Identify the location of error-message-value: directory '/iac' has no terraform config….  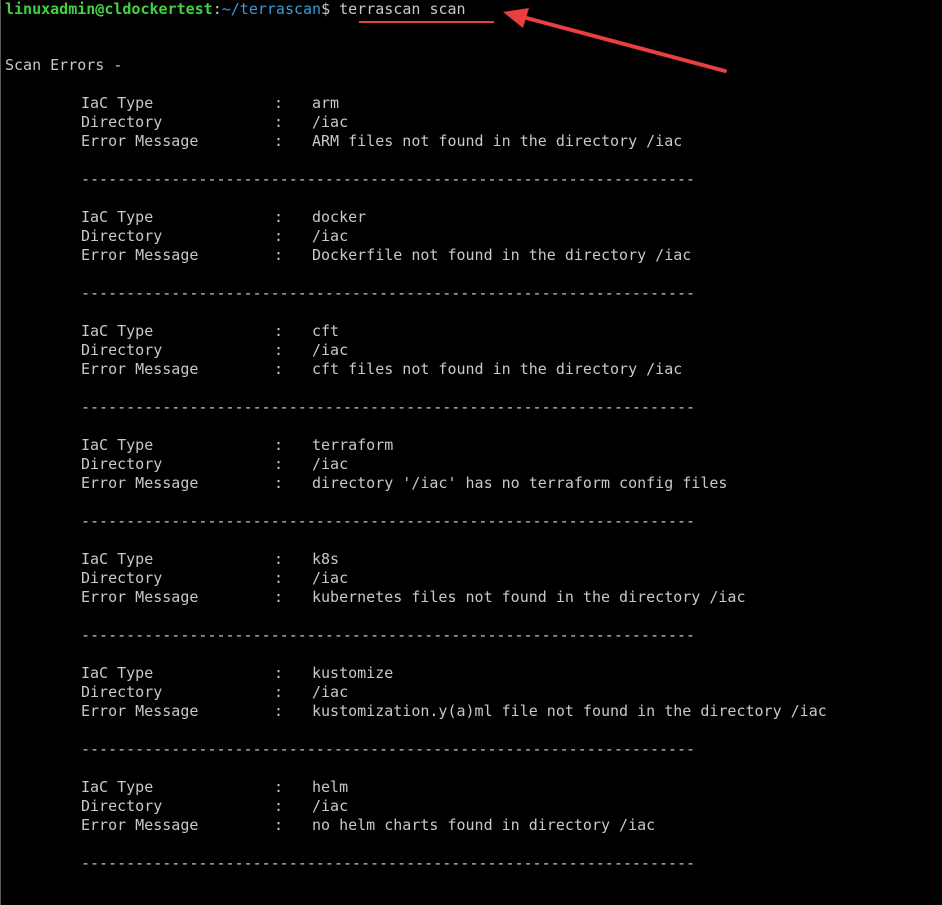
(520, 483).